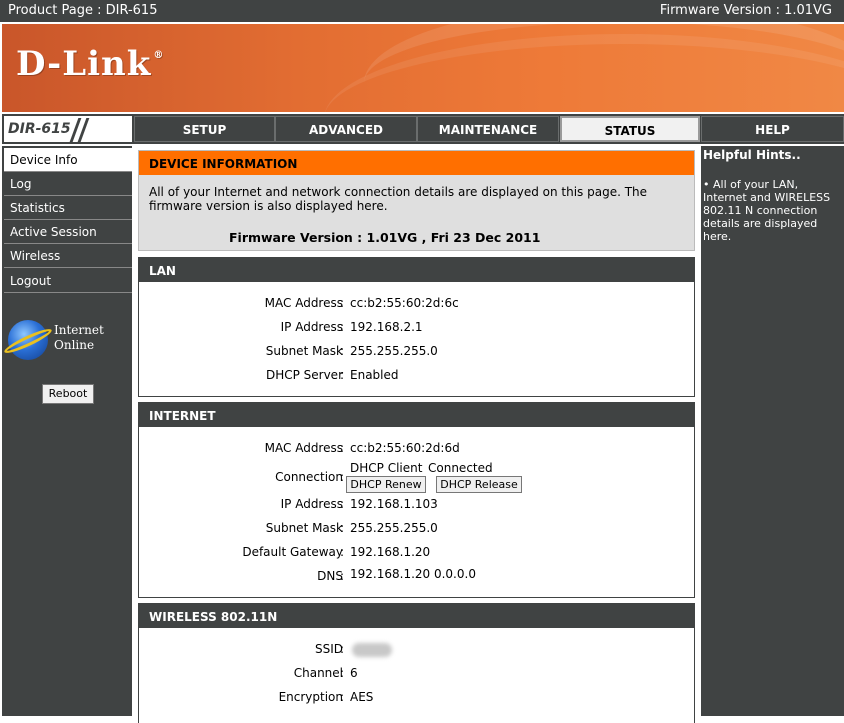 This screenshot has width=844, height=723. Describe the element at coordinates (362, 697) in the screenshot. I see `field-value: AES` at that location.